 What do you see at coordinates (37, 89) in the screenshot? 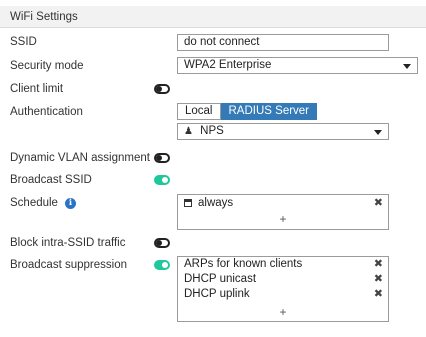
I see `client-limit-label: Client limit` at bounding box center [37, 89].